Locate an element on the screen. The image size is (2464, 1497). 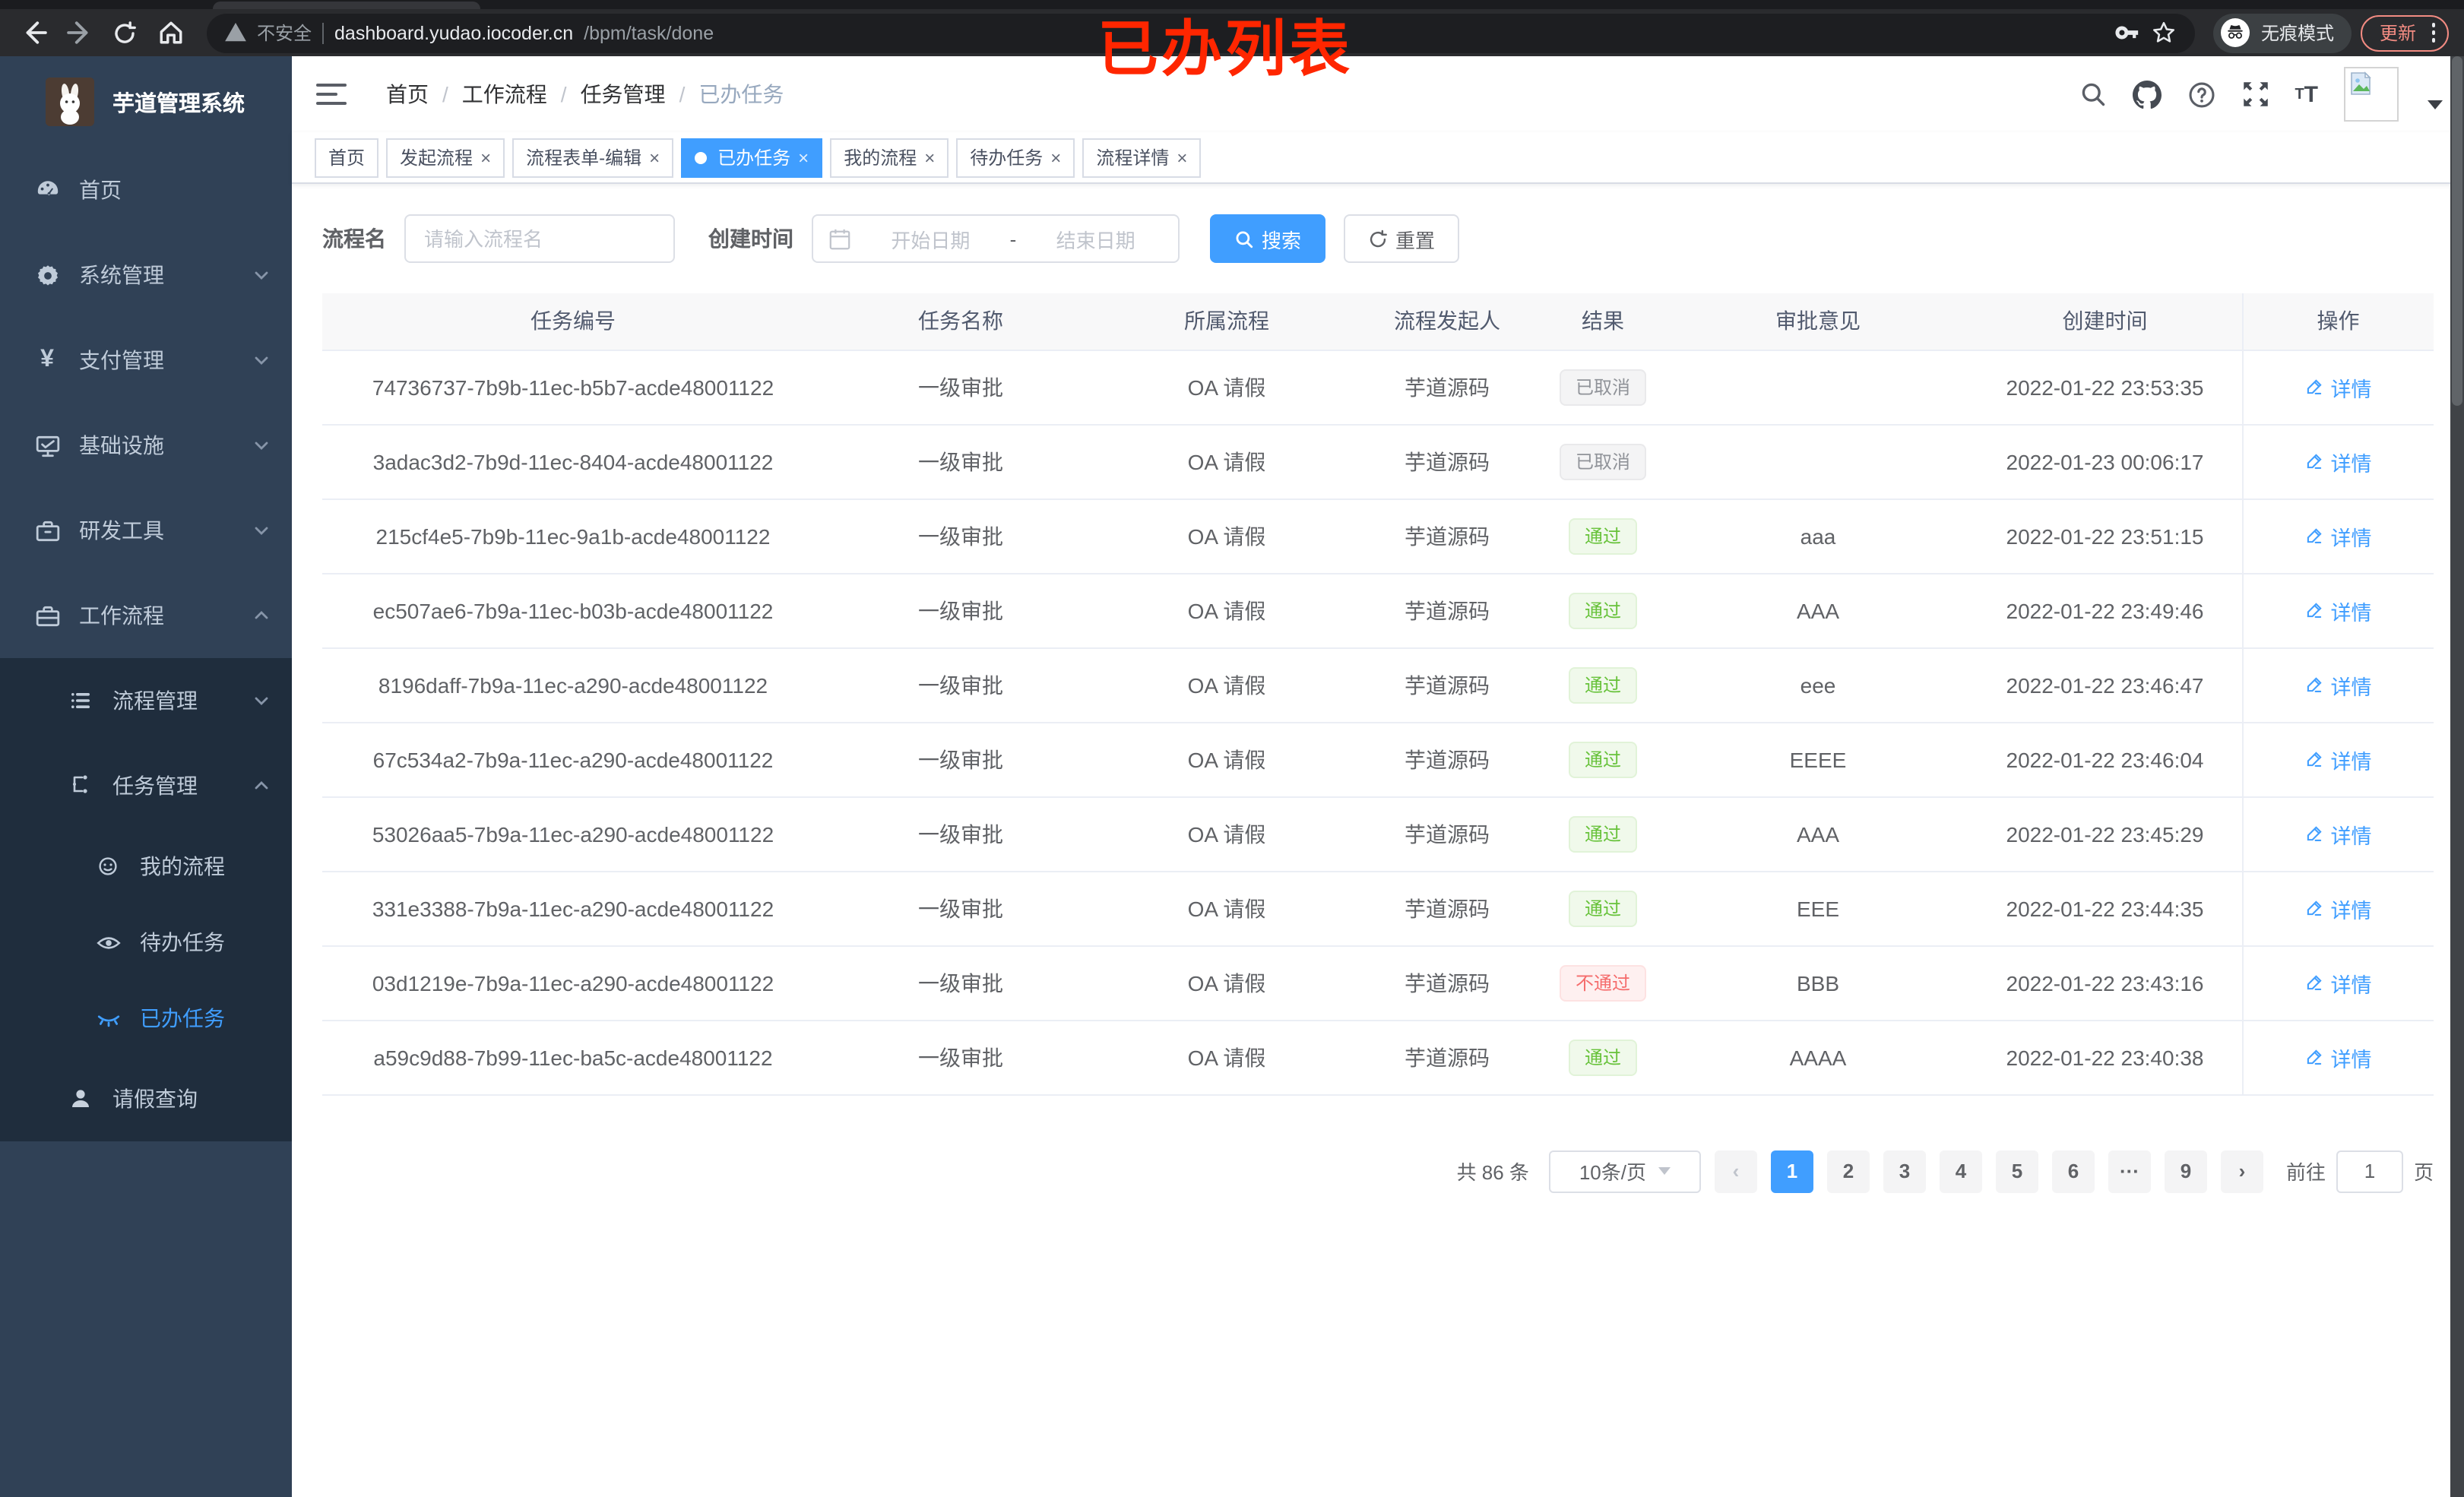
browser-tab is located at coordinates (346, 5).